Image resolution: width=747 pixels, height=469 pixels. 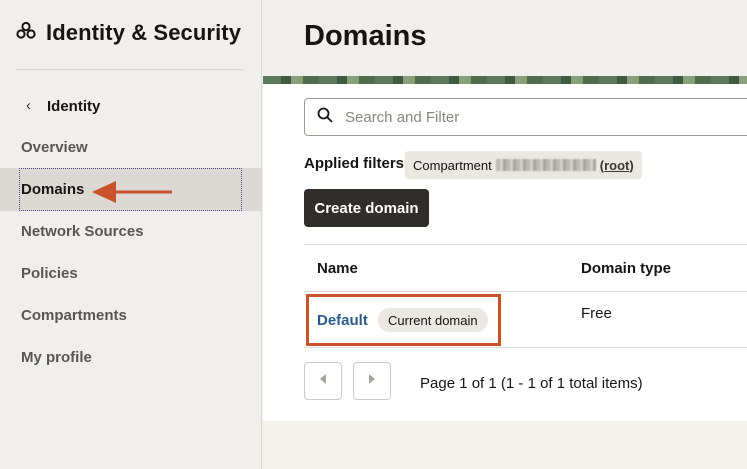 What do you see at coordinates (26, 33) in the screenshot?
I see `identity-security-icon` at bounding box center [26, 33].